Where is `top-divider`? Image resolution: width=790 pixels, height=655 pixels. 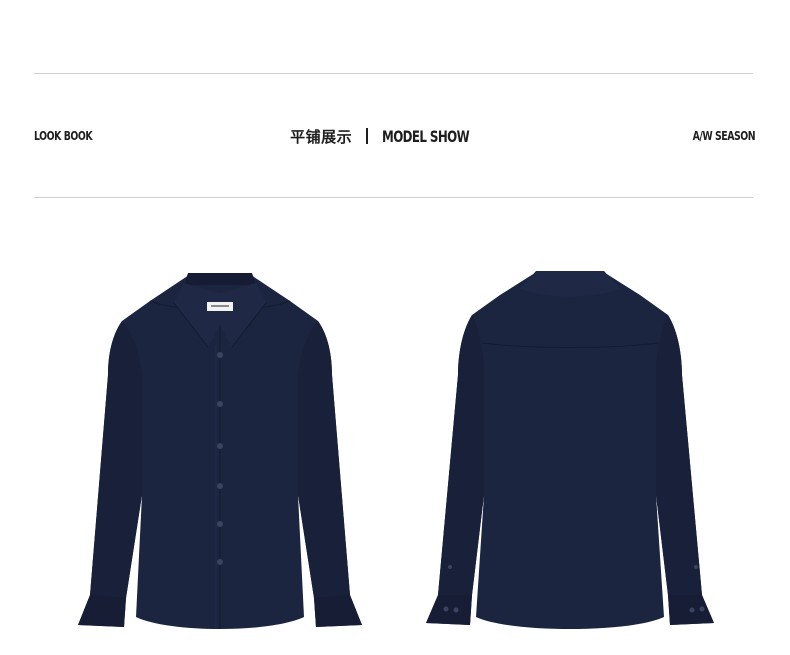 top-divider is located at coordinates (393, 73).